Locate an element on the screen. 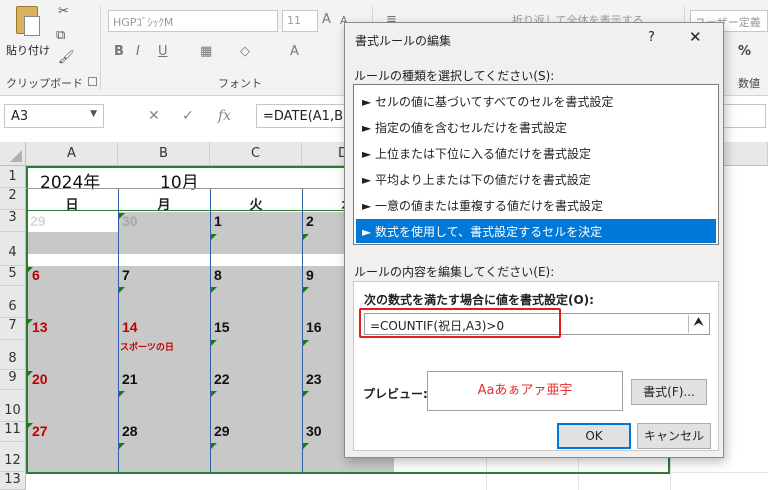 The width and height of the screenshot is (768, 490). row-header-10: 10 is located at coordinates (13, 406).